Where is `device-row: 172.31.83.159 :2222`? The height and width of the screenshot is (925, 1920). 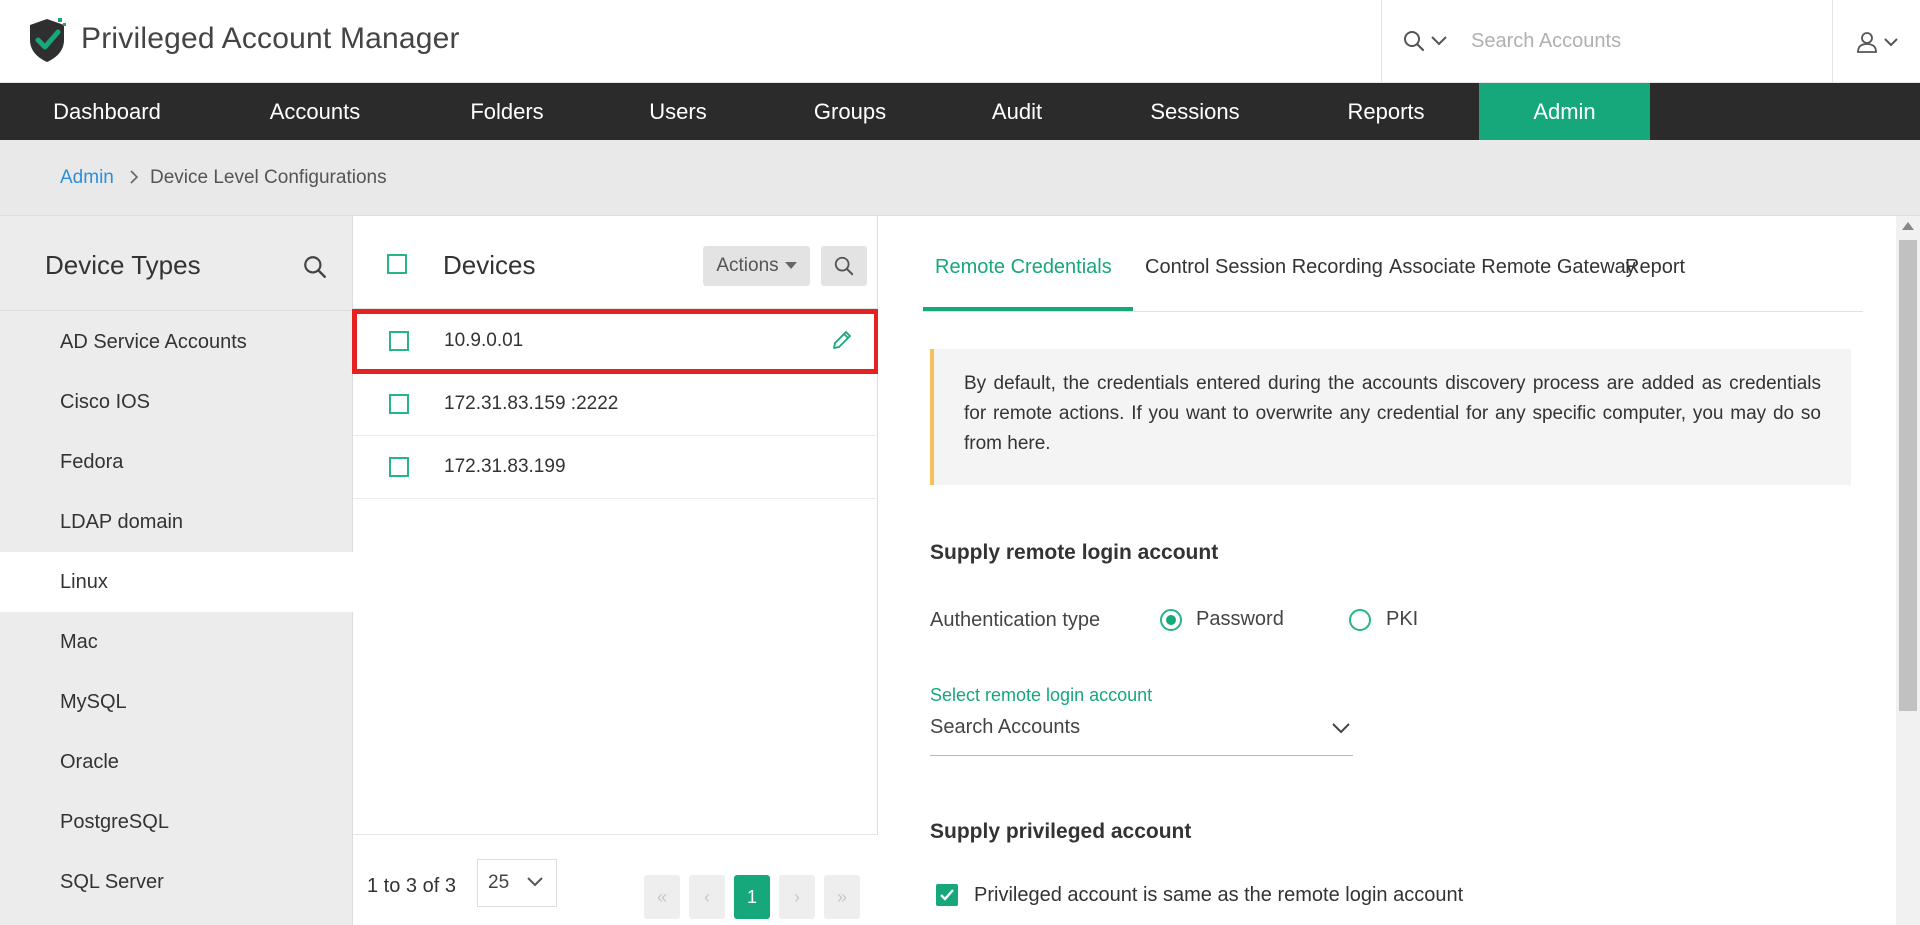
device-row: 172.31.83.159 :2222 is located at coordinates (615, 404).